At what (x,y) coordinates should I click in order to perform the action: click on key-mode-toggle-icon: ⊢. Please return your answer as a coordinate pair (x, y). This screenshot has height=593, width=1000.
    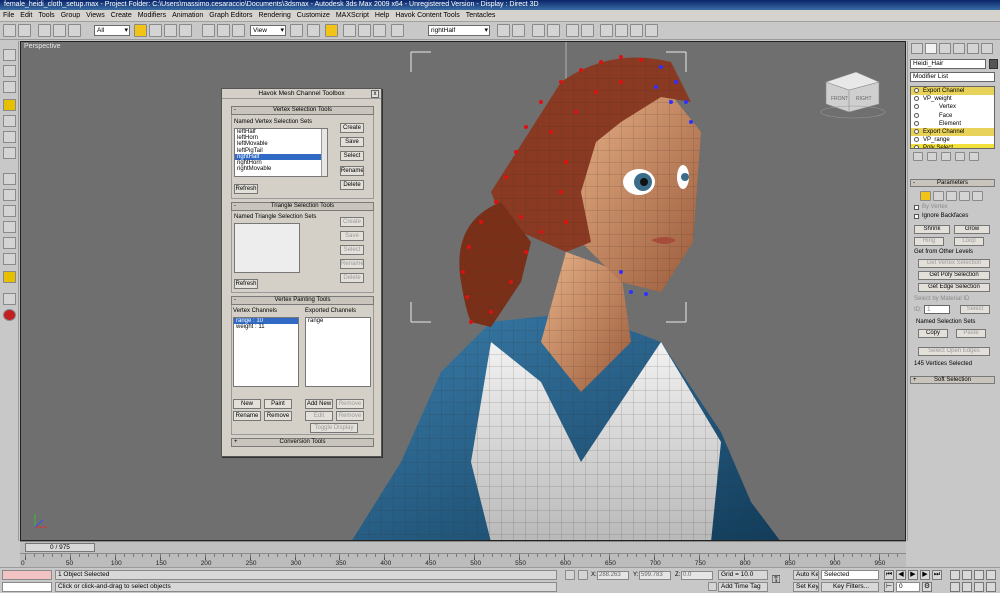
    Looking at the image, I should click on (889, 587).